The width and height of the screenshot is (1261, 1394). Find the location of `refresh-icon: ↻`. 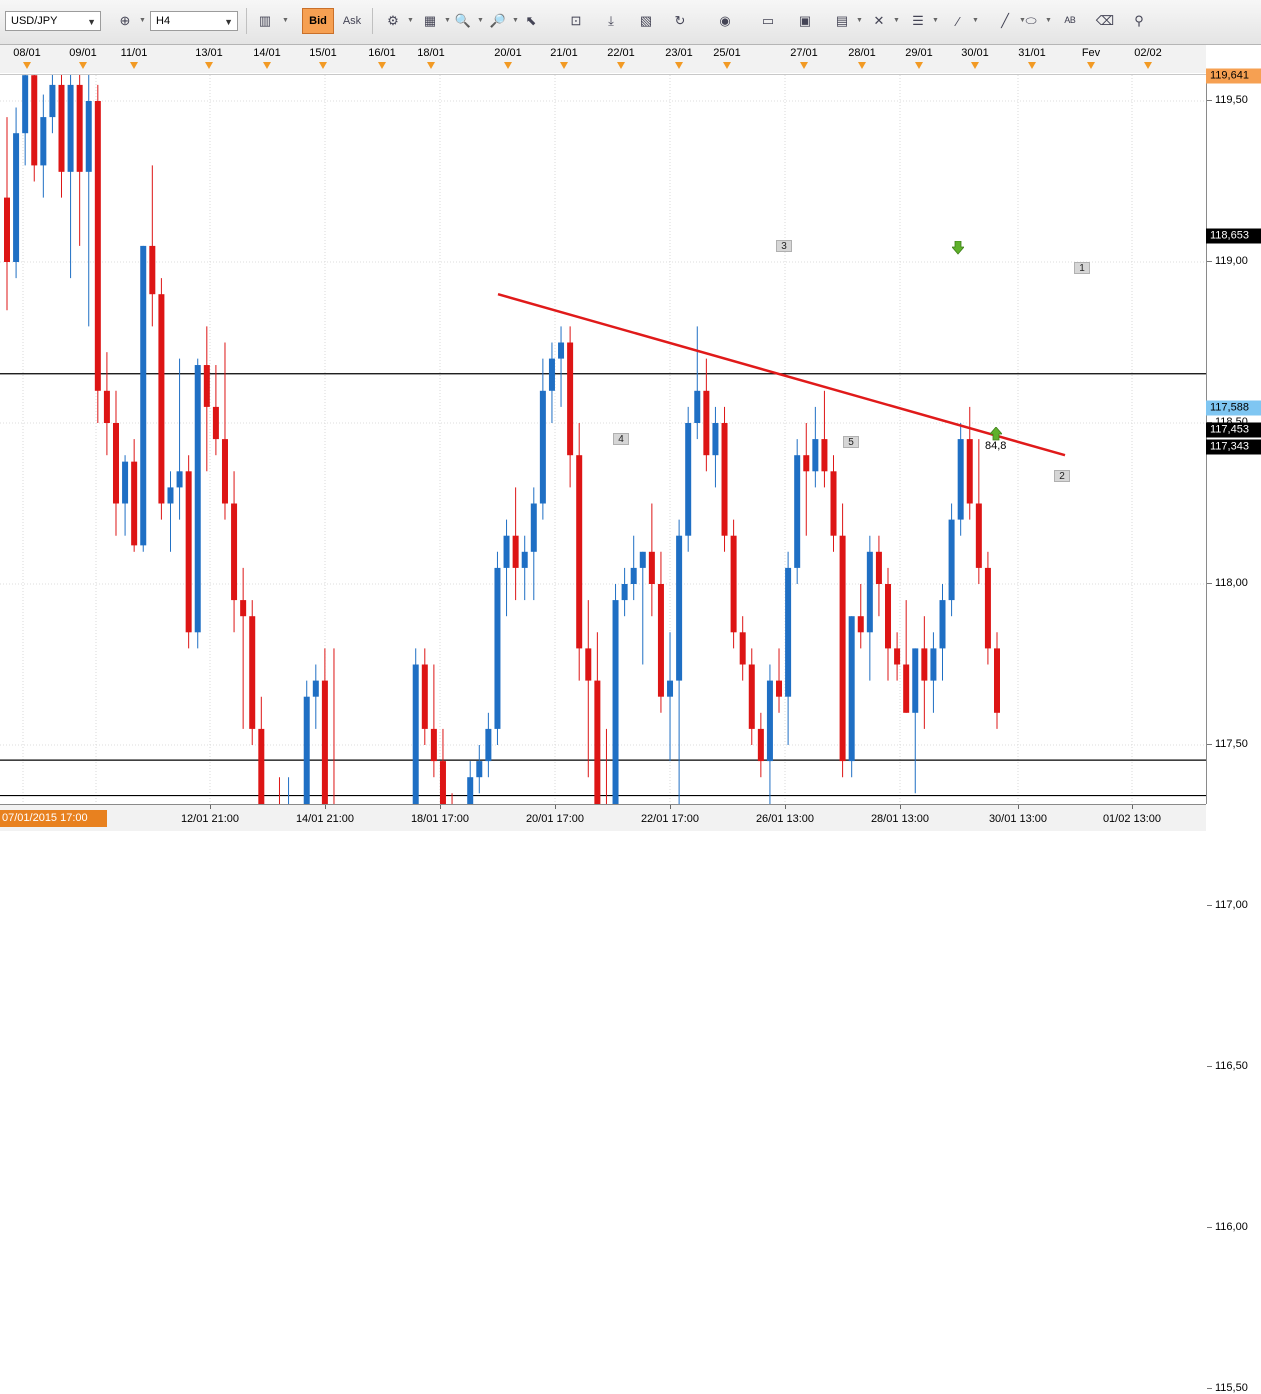

refresh-icon: ↻ is located at coordinates (680, 21).